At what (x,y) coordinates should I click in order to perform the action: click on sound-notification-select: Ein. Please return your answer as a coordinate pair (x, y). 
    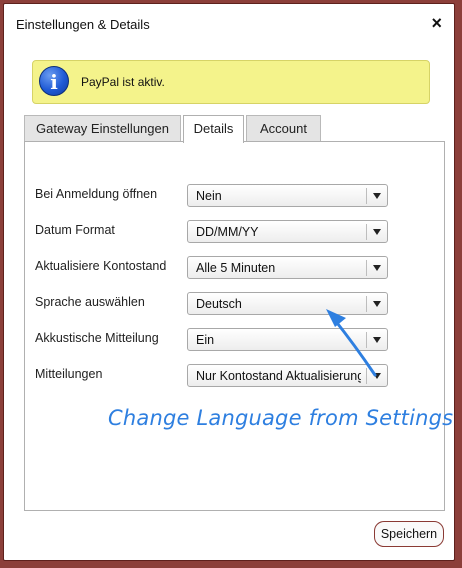
    Looking at the image, I should click on (287, 339).